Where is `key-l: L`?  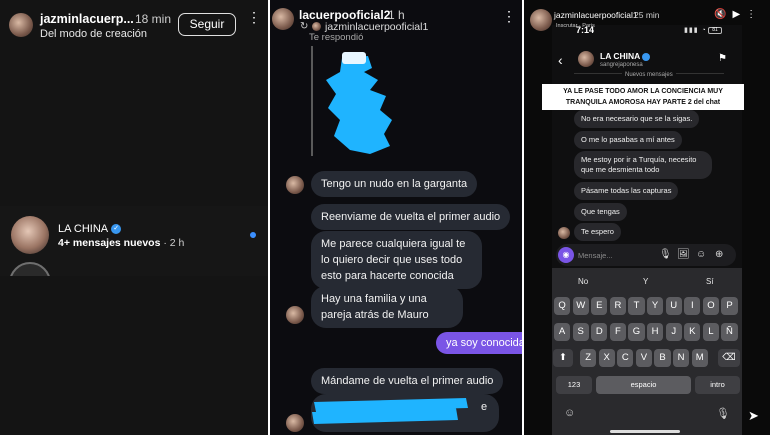
key-l: L is located at coordinates (710, 332).